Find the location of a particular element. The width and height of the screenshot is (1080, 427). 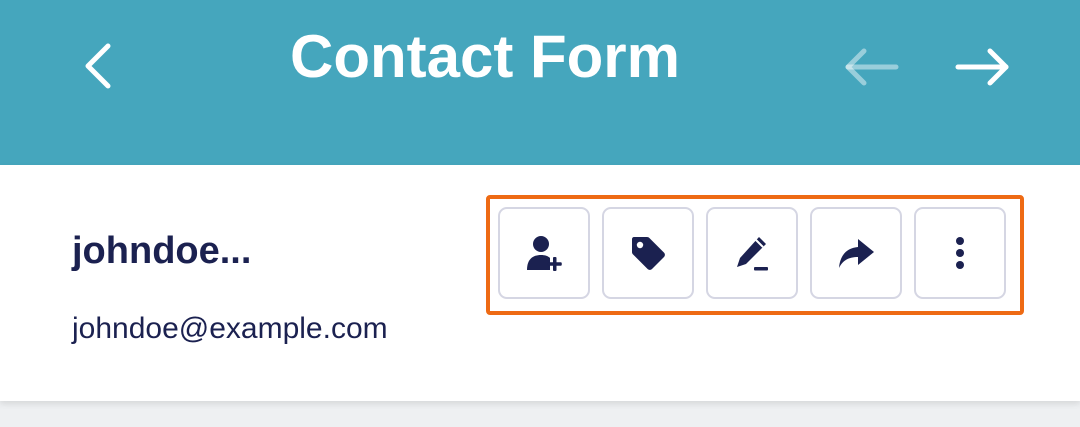

pencil-icon is located at coordinates (752, 253).